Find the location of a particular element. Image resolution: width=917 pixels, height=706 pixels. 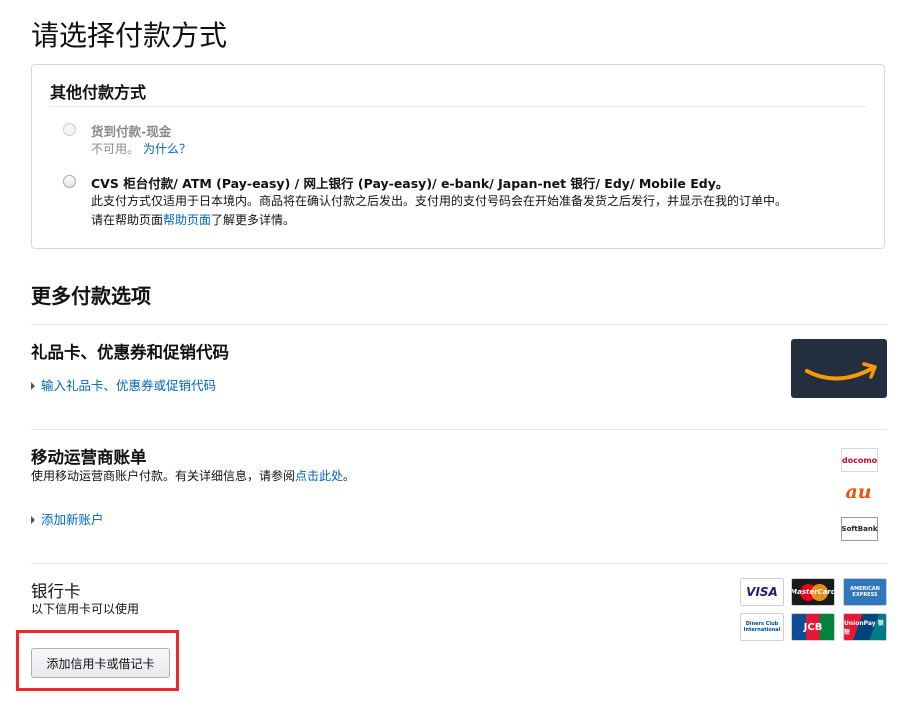

jcb-card-icon: JCB is located at coordinates (813, 627).